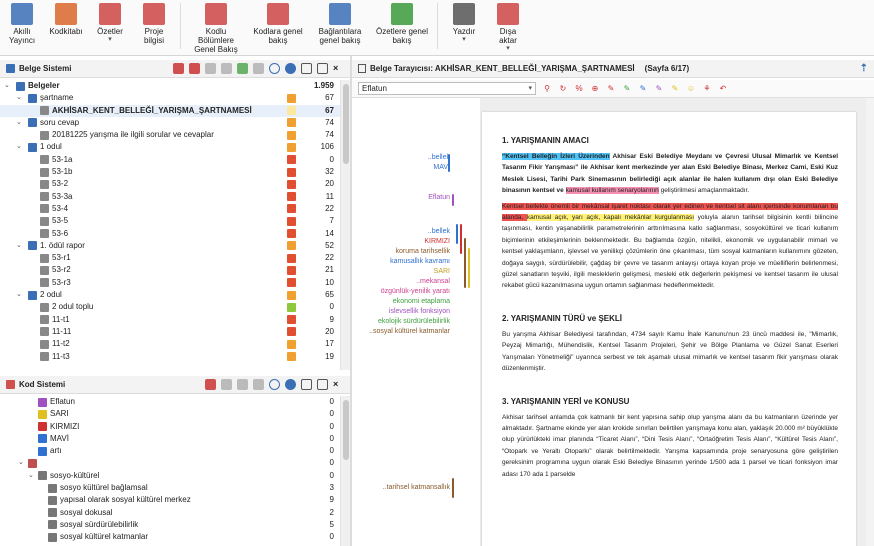 This screenshot has height=546, width=874. Describe the element at coordinates (170, 246) in the screenshot. I see `doc-tree-row: ⌄ 1. ödül rapor 52` at that location.